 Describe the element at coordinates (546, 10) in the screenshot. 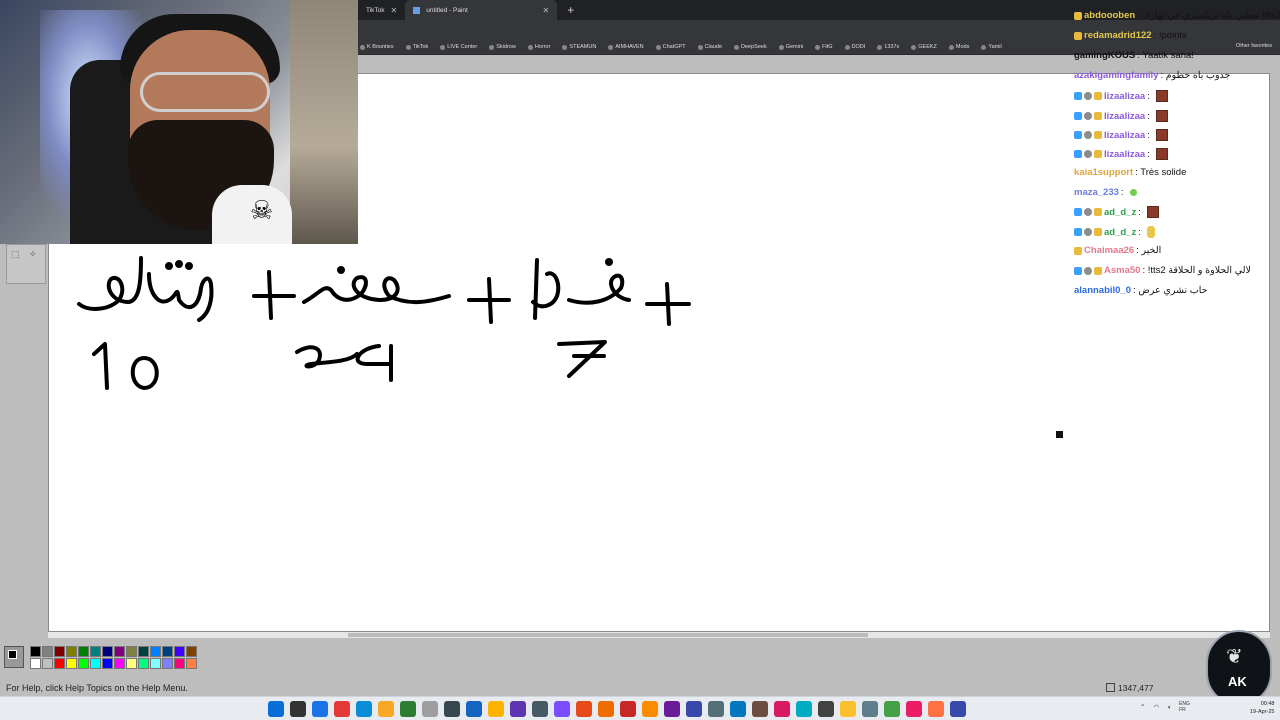

I see `close-icon: ✕` at that location.